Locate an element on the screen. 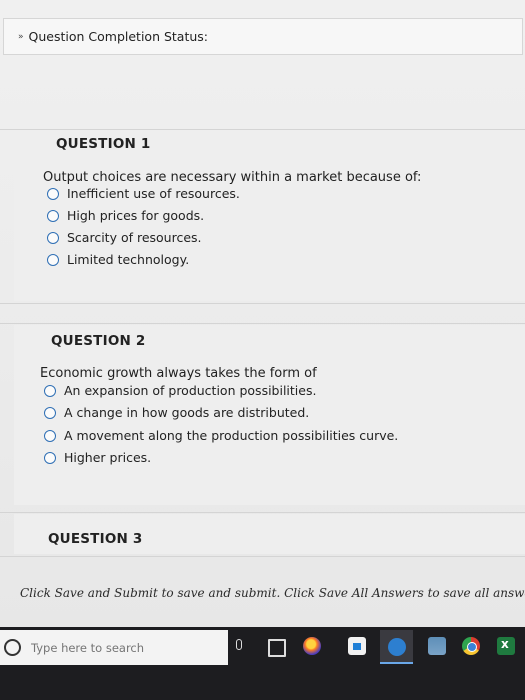 This screenshot has height=700, width=525. answer-option: Scarcity of resources. is located at coordinates (124, 237).